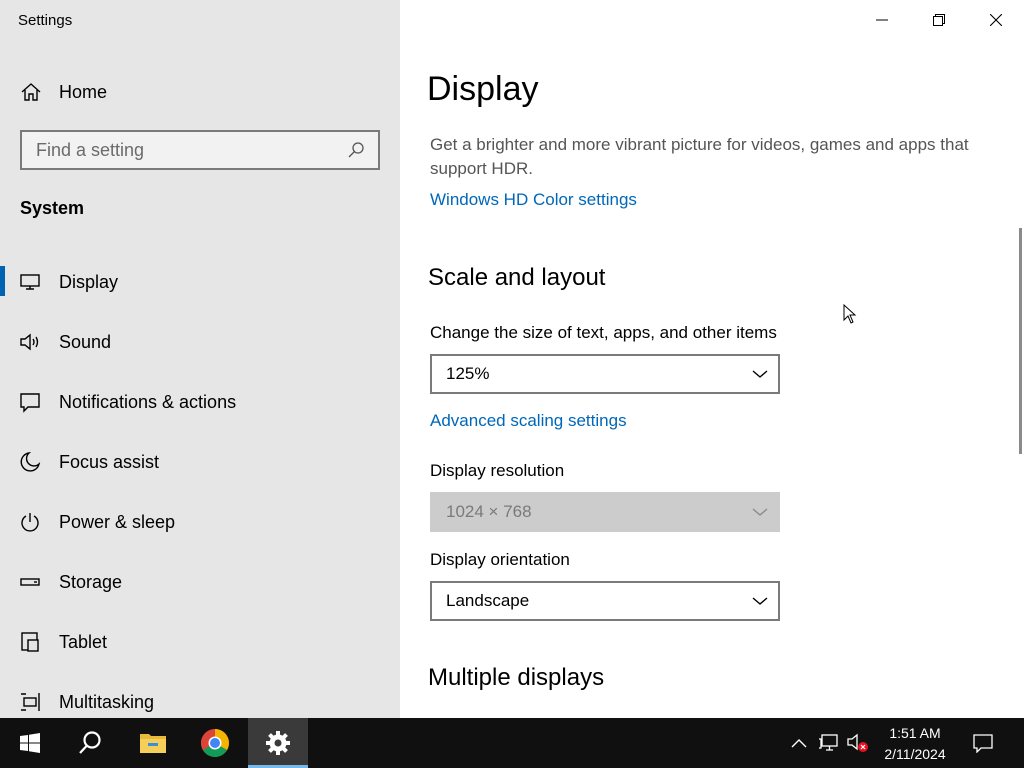 The width and height of the screenshot is (1024, 768). What do you see at coordinates (45, 20) in the screenshot?
I see `app-title: Settings` at bounding box center [45, 20].